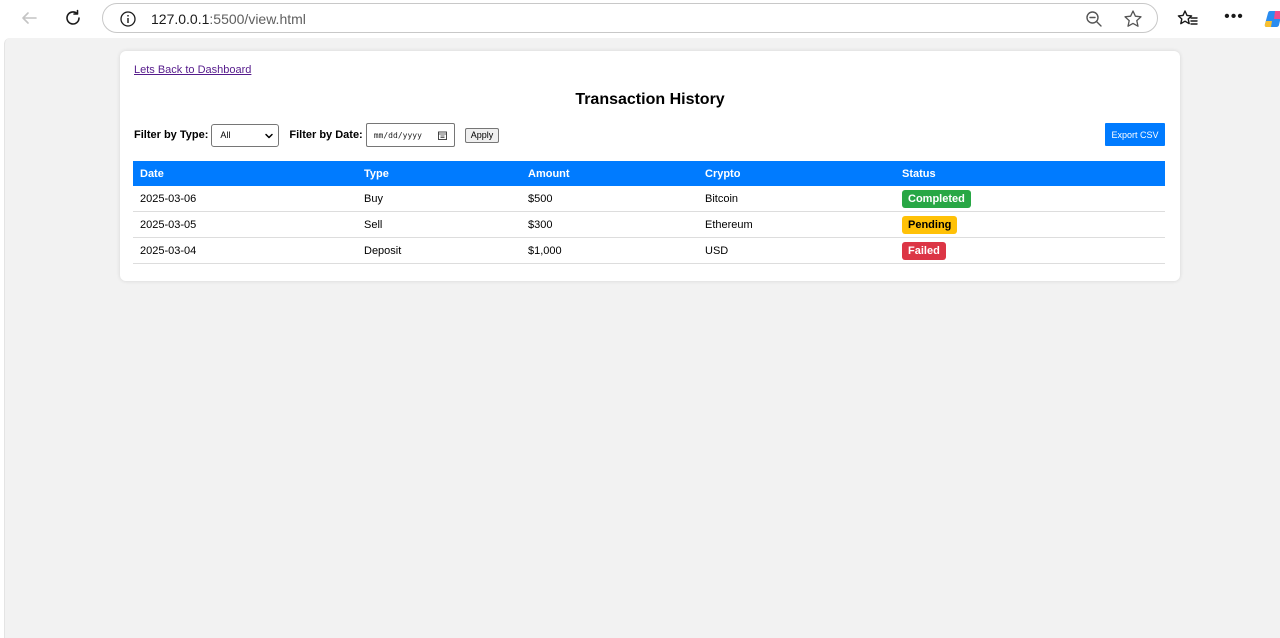 Image resolution: width=1280 pixels, height=638 pixels. Describe the element at coordinates (1030, 224) in the screenshot. I see `cell-status: Pending` at that location.